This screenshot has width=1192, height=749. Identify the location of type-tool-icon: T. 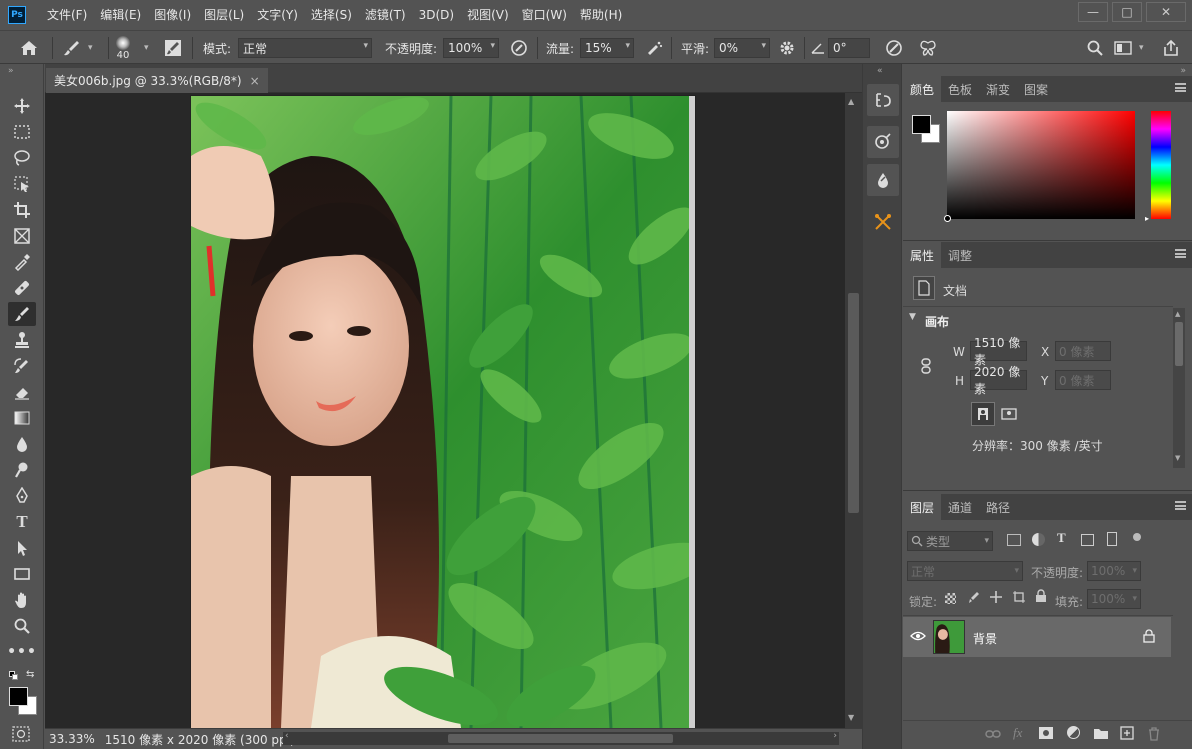
(22, 522).